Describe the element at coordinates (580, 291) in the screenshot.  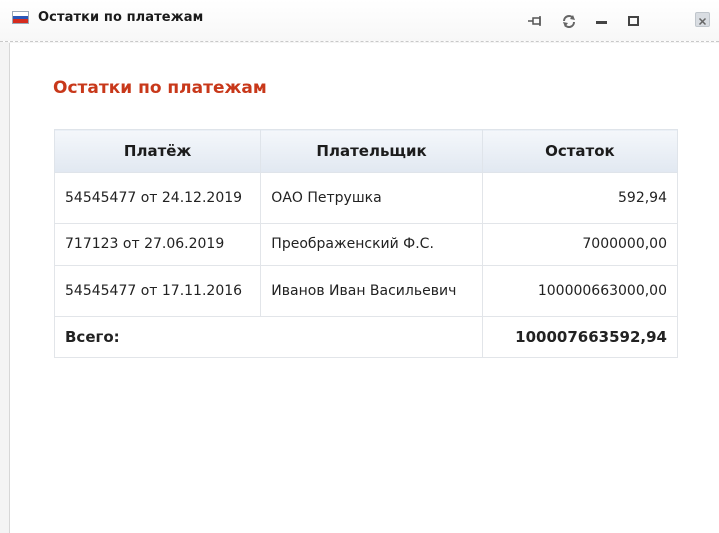
I see `balance-cell: 100000663000,00` at that location.